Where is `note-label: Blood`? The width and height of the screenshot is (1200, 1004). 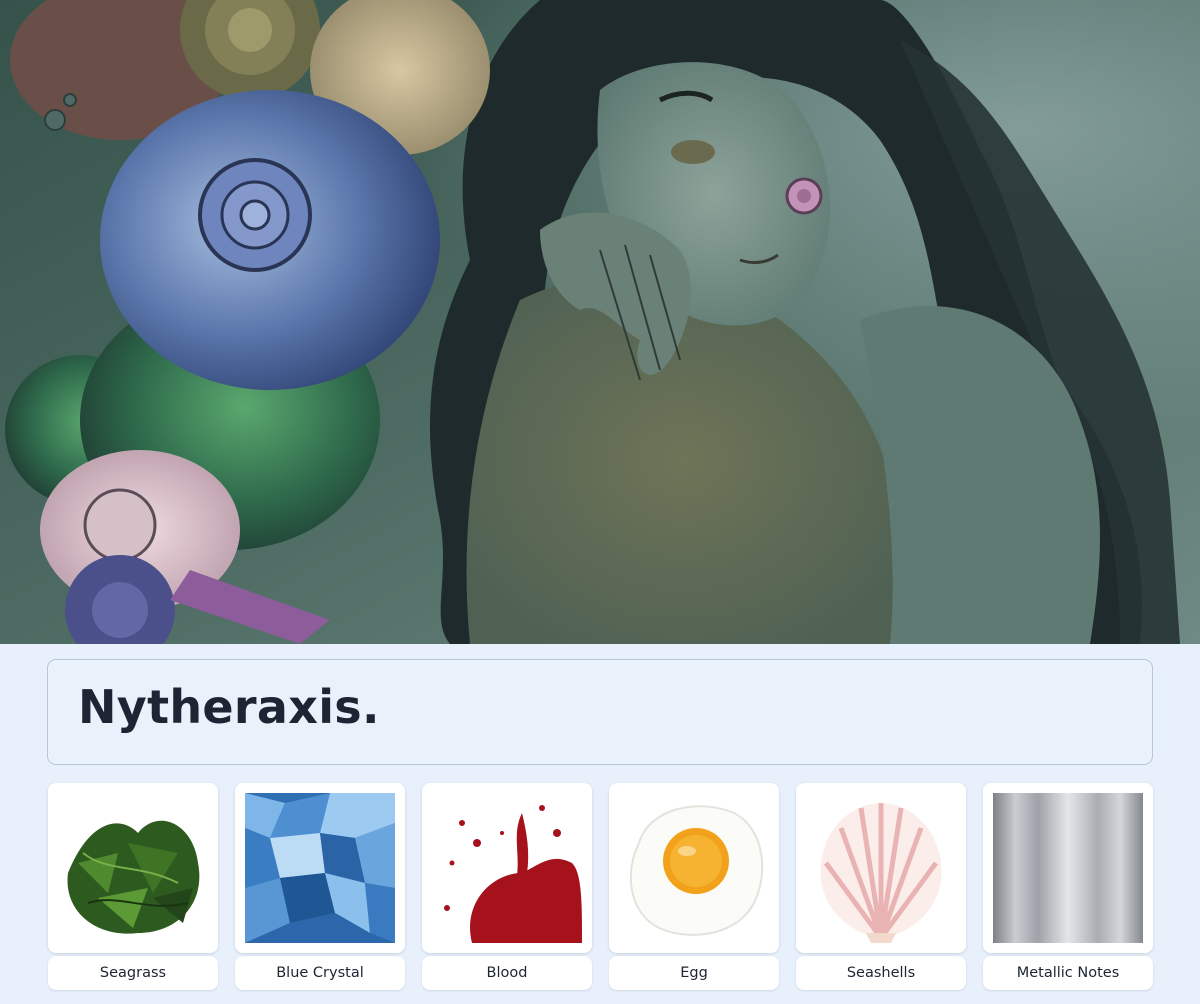
note-label: Blood is located at coordinates (507, 973).